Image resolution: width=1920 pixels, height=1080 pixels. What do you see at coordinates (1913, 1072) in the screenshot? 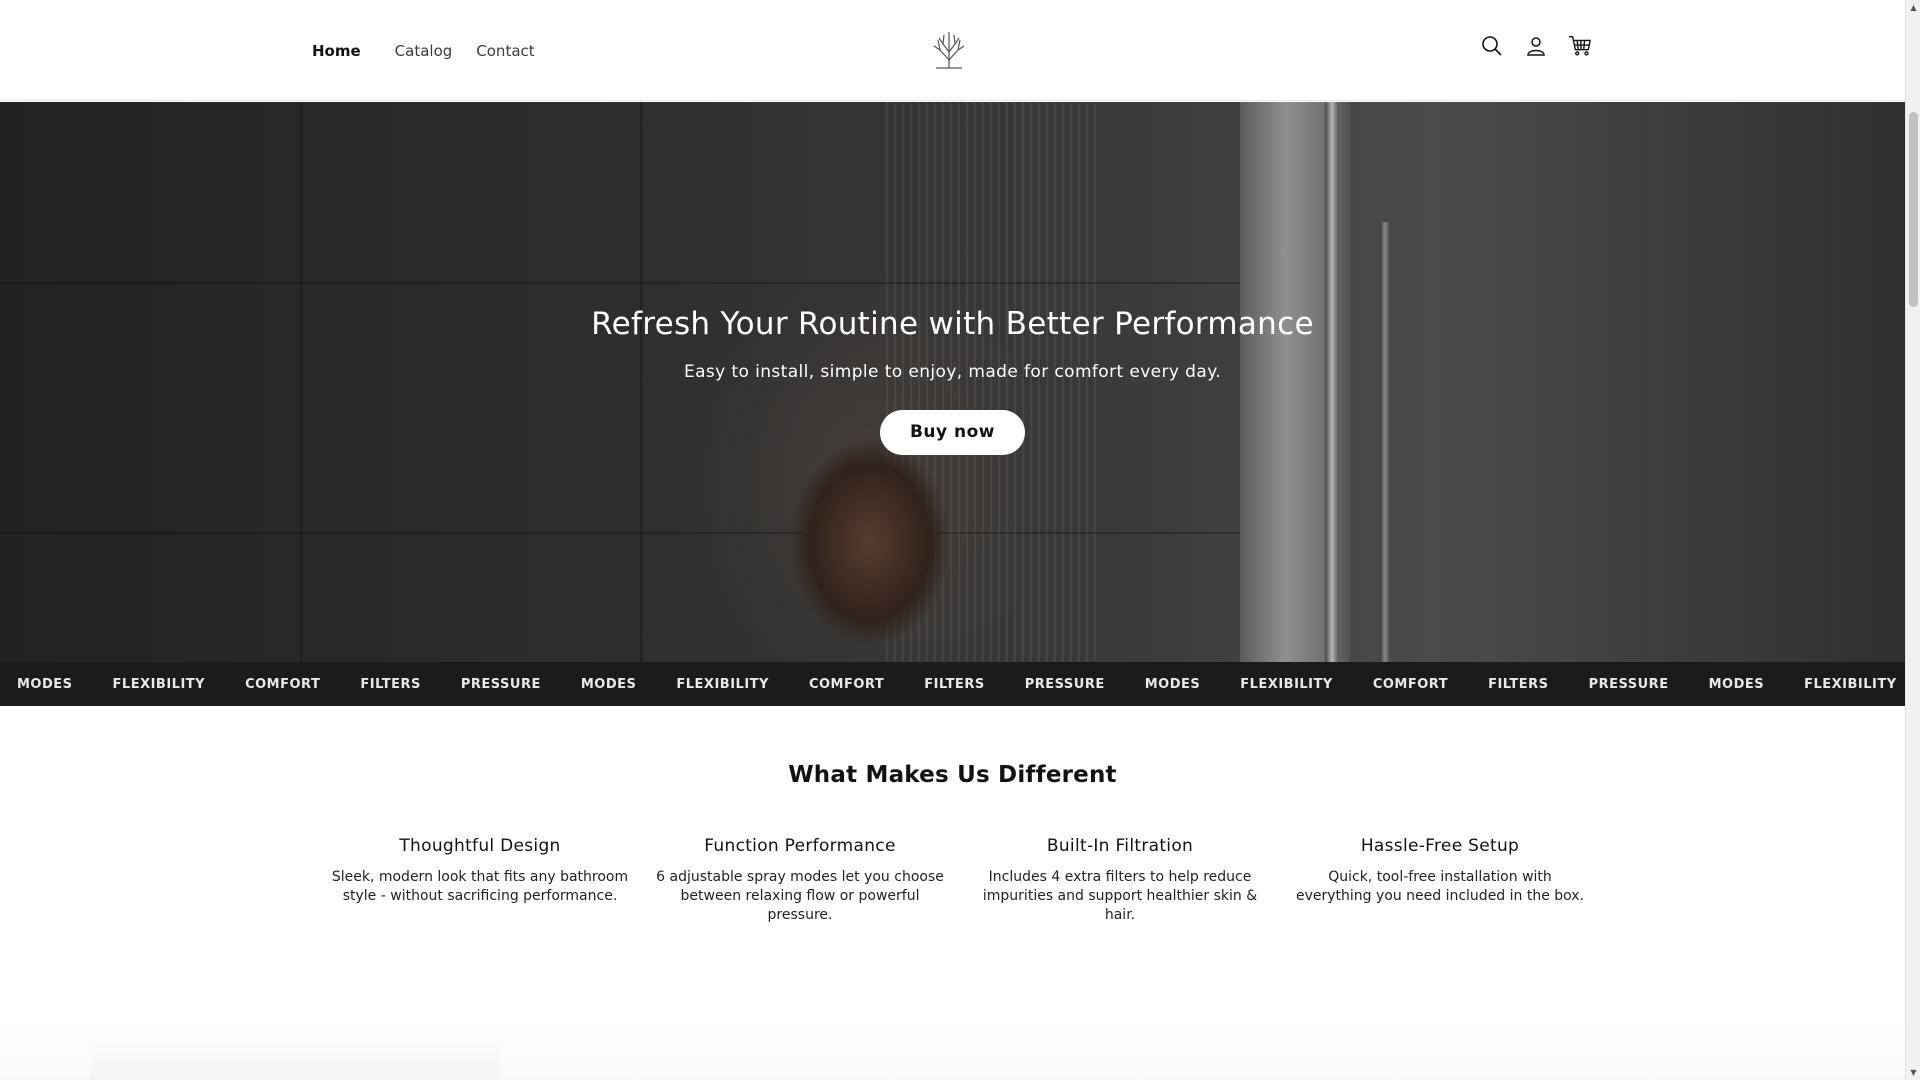
I see `scroll-down-arrow-icon: ▼` at bounding box center [1913, 1072].